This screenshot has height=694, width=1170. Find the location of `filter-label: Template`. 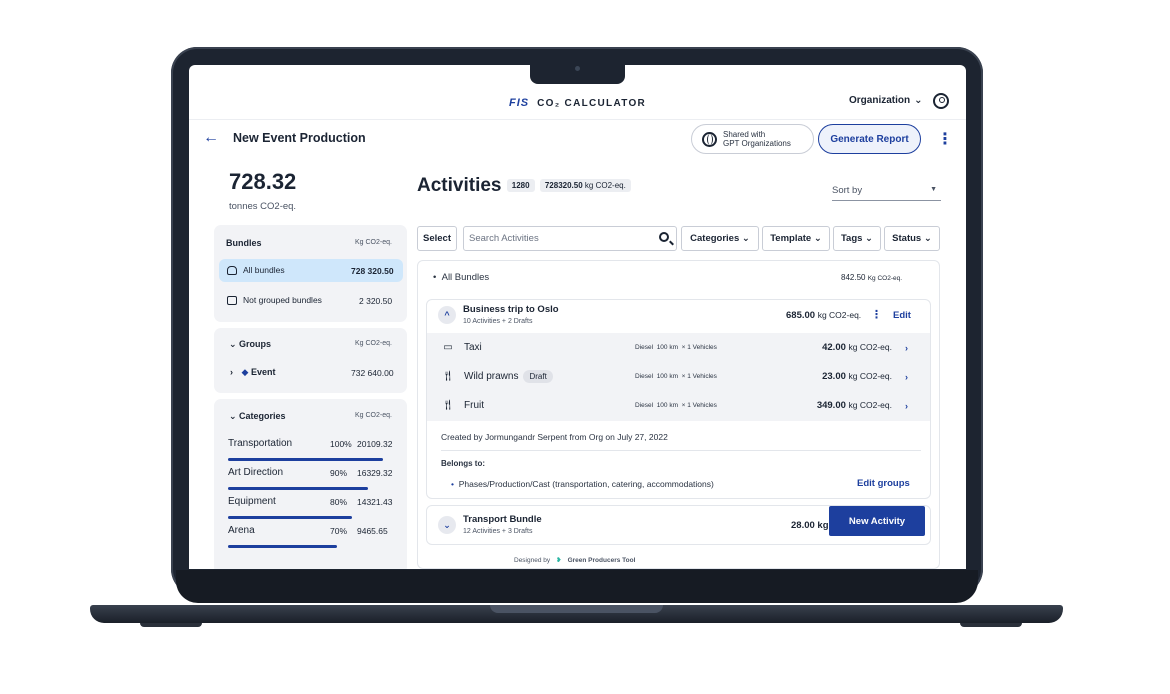

filter-label: Template is located at coordinates (791, 238).